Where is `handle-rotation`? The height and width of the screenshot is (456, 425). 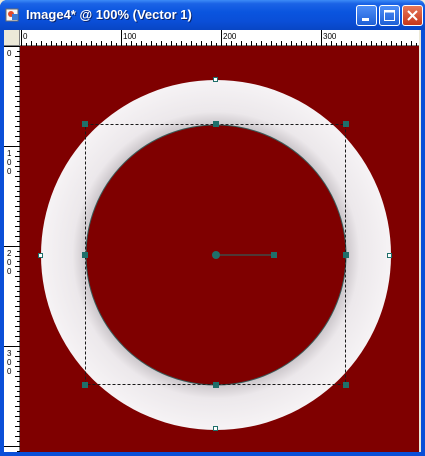
handle-rotation is located at coordinates (274, 255).